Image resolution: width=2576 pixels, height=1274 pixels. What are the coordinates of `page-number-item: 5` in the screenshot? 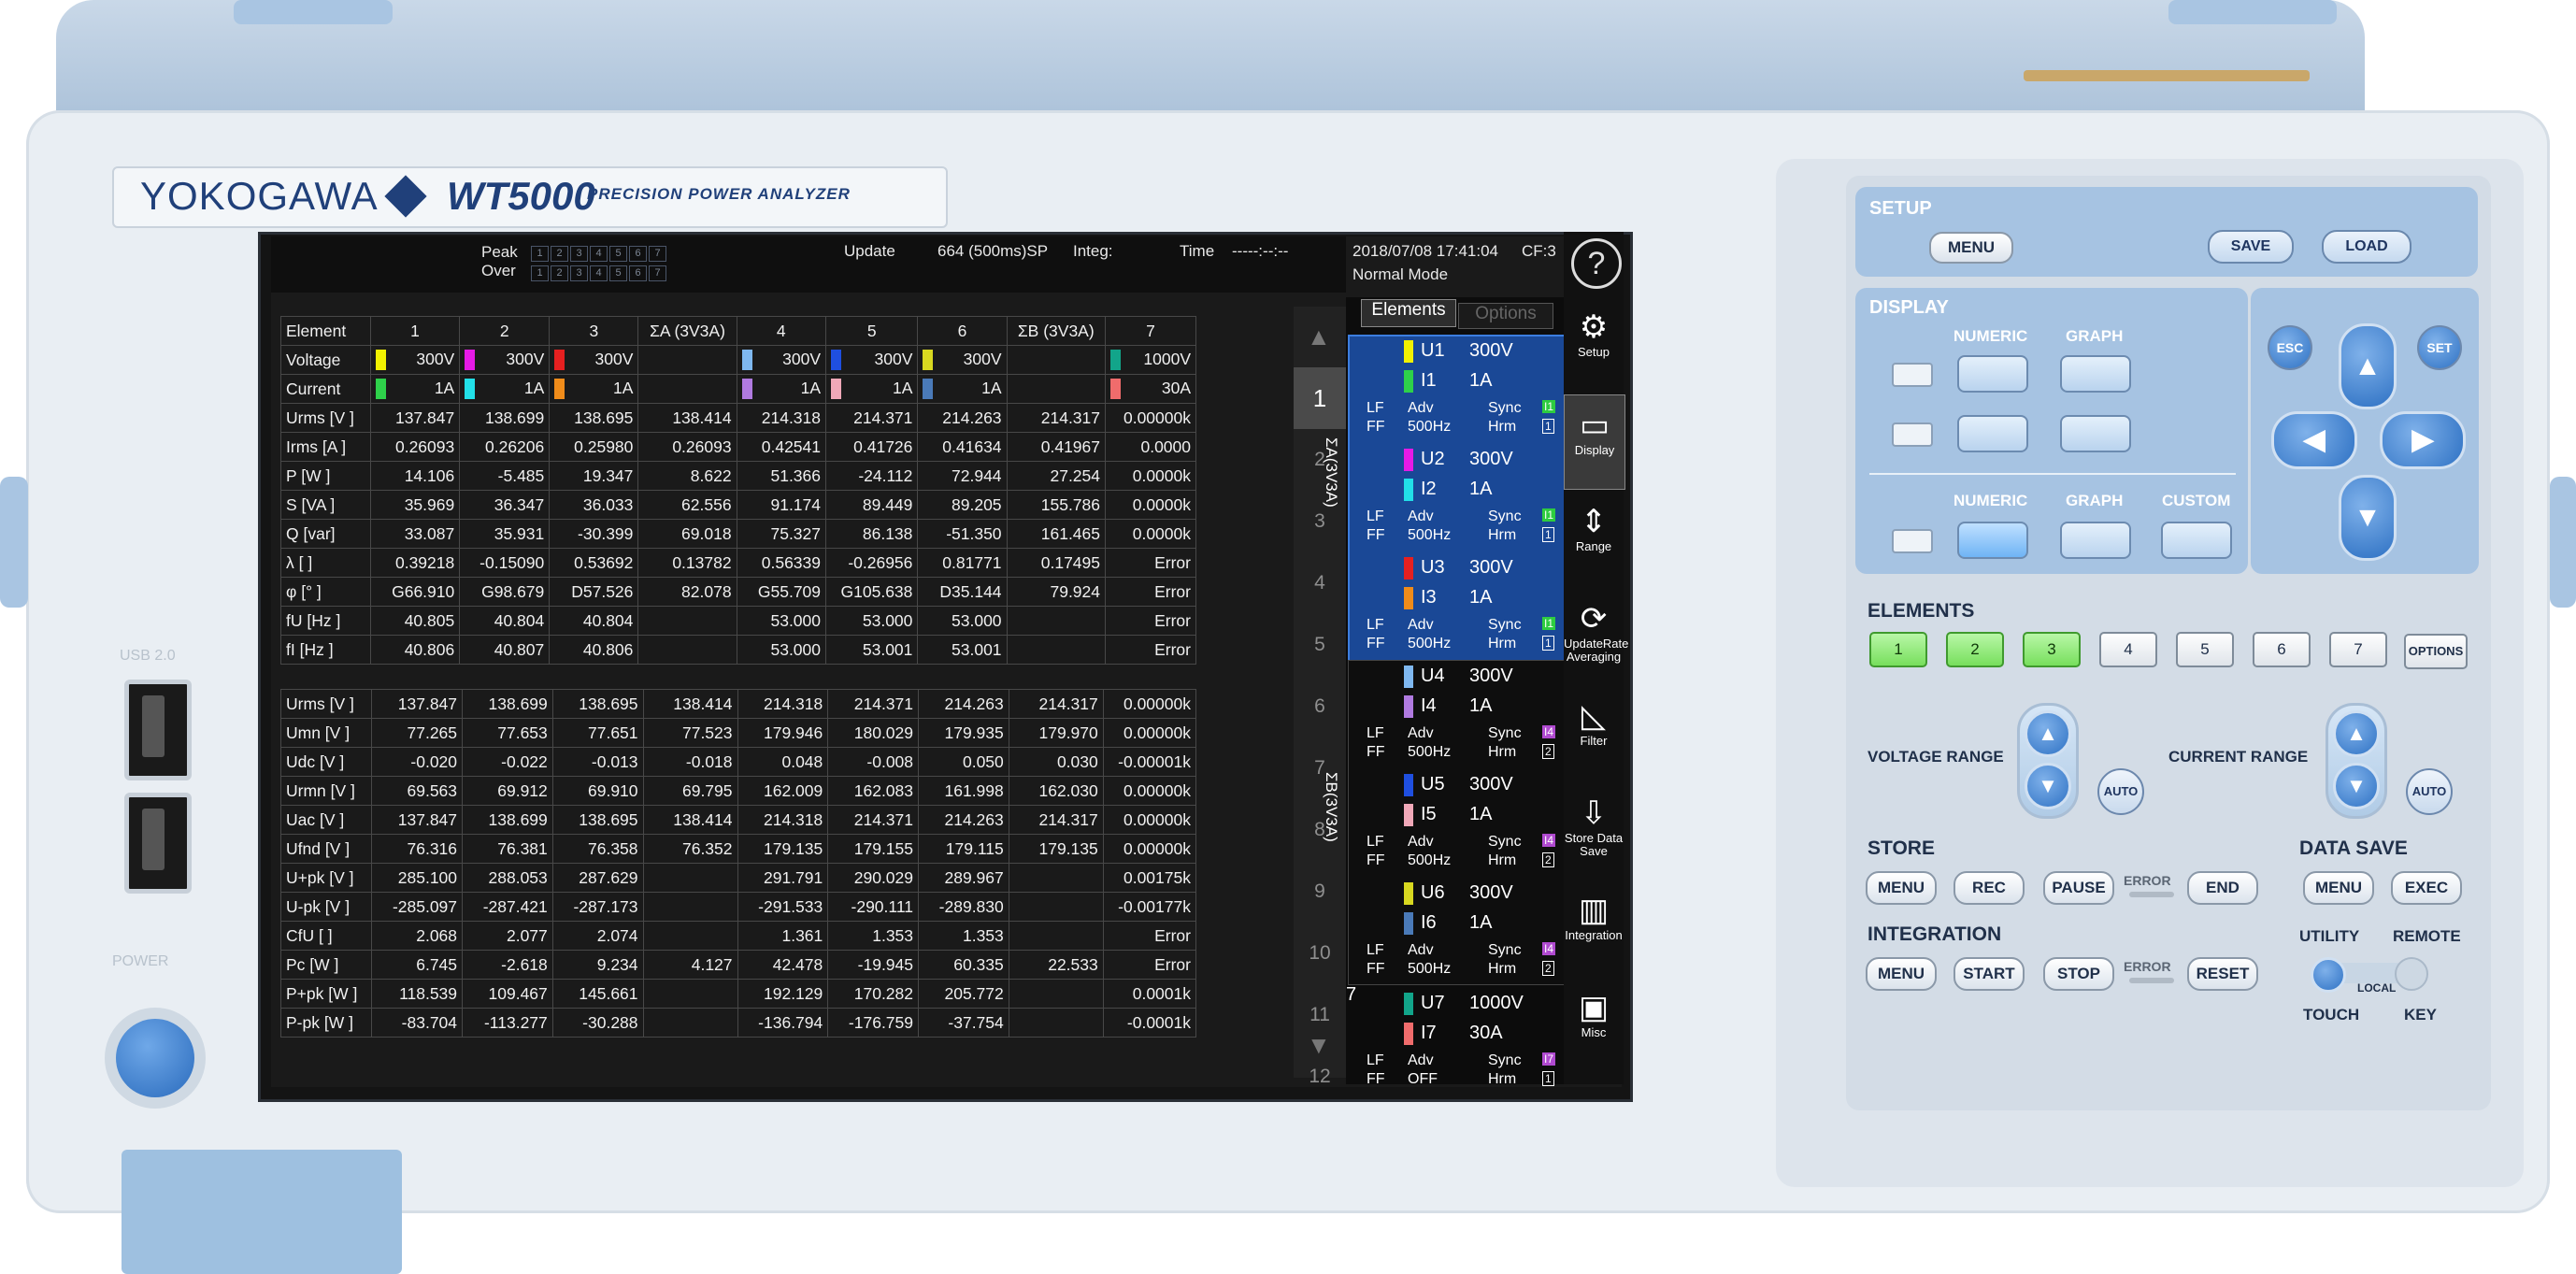 It's located at (1320, 645).